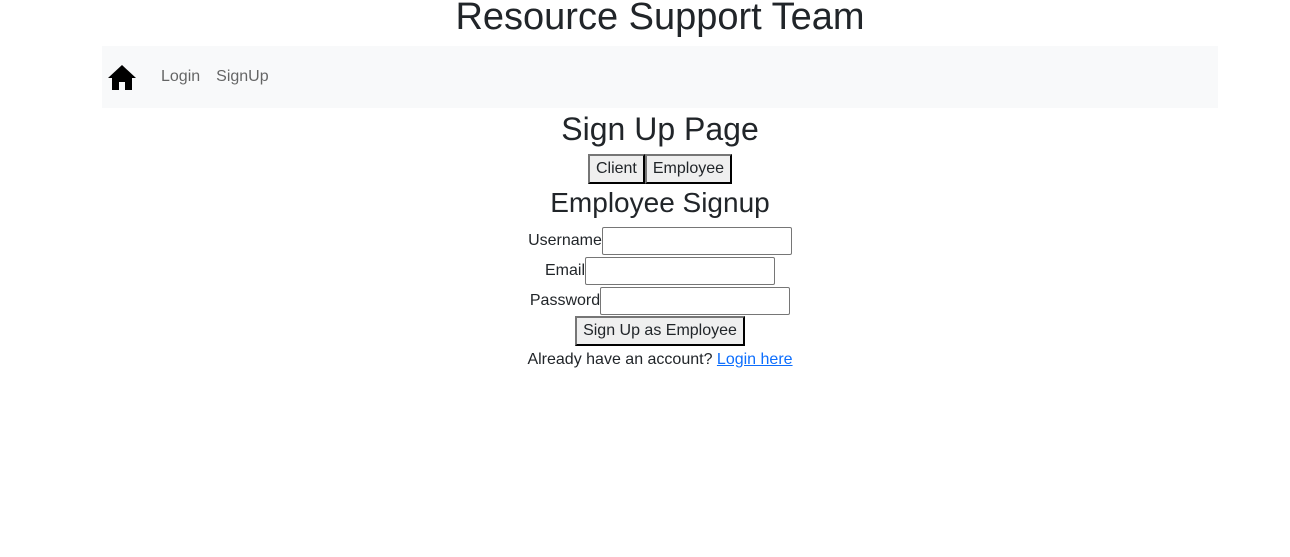  Describe the element at coordinates (696, 241) in the screenshot. I see `username-field` at that location.